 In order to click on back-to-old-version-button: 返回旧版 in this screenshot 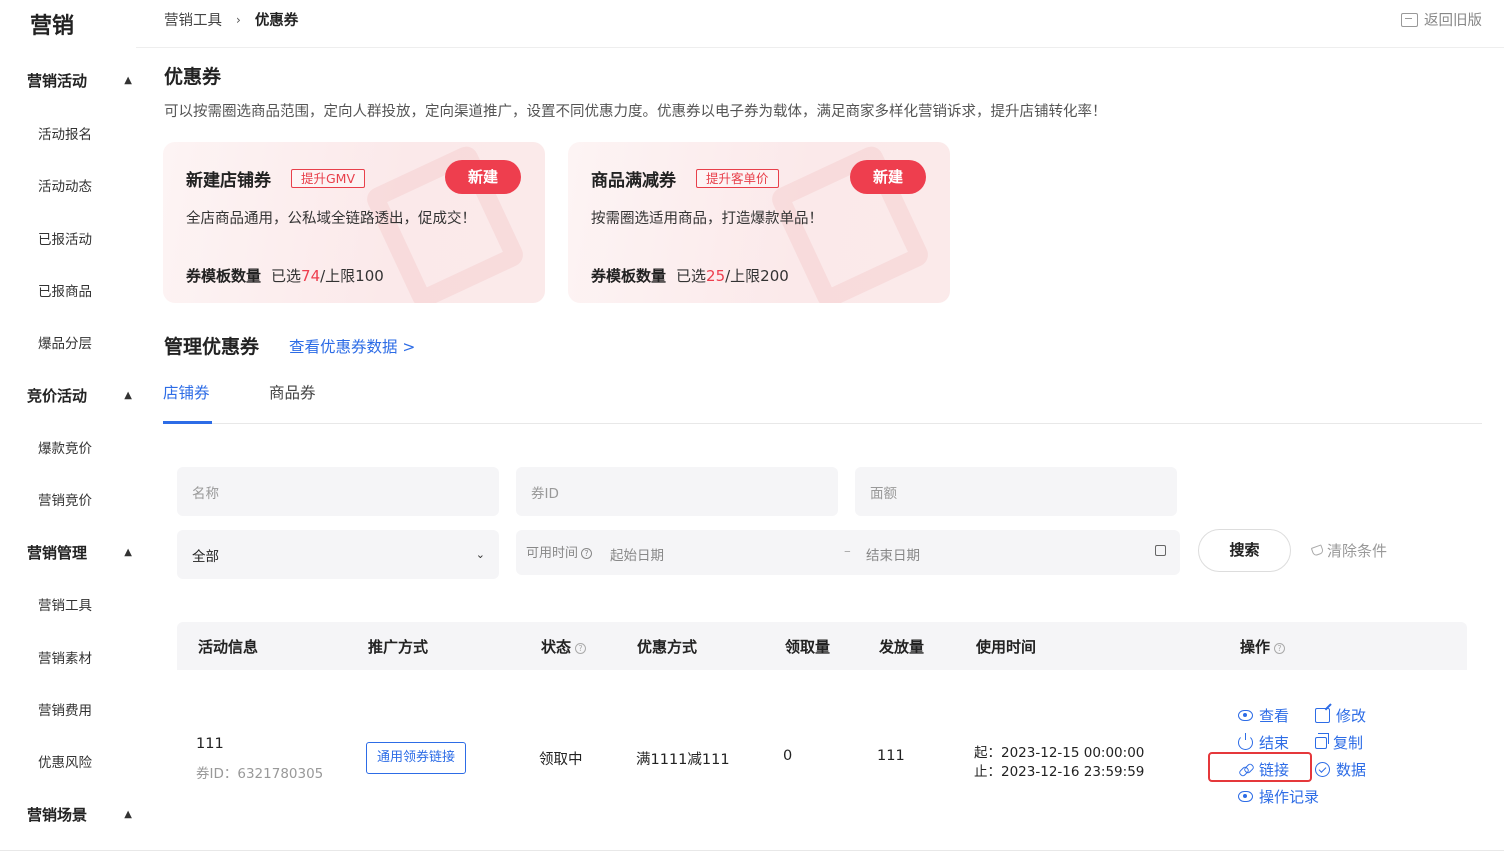, I will do `click(1441, 19)`.